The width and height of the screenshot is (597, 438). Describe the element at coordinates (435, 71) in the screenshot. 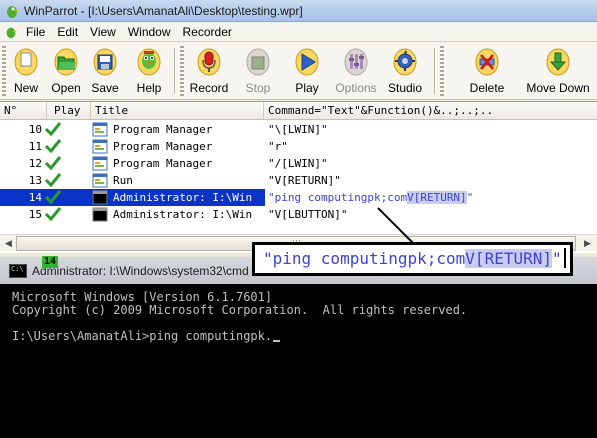

I see `toolbar-separator` at that location.